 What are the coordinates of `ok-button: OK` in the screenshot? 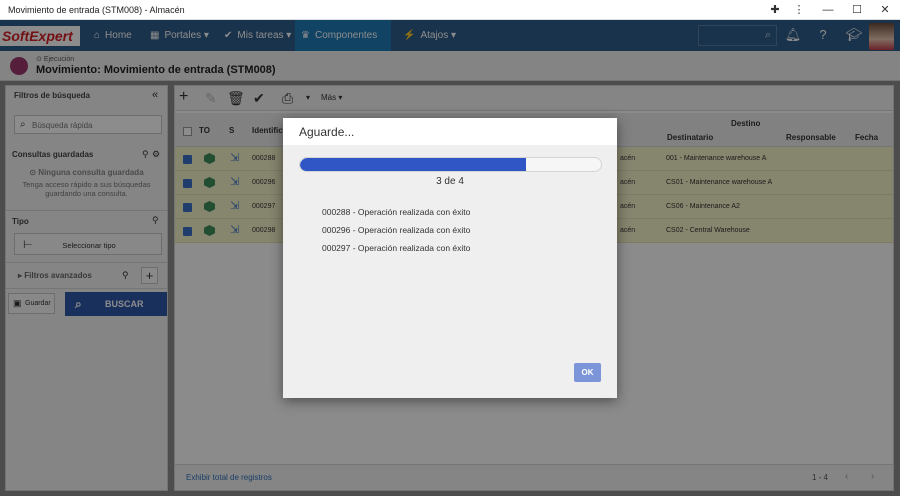 It's located at (587, 372).